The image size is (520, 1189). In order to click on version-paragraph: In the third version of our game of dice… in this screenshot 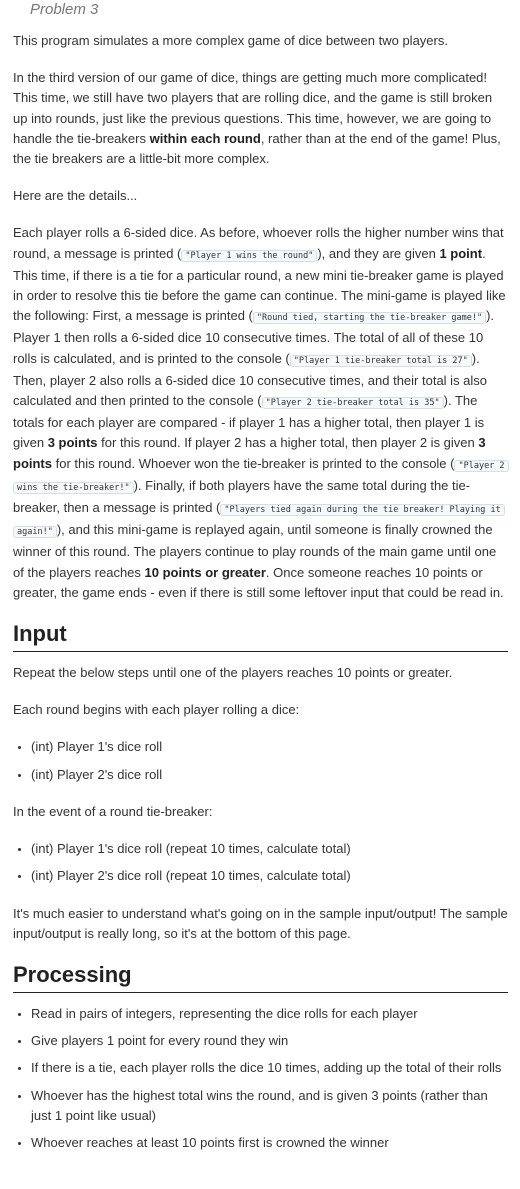, I will do `click(257, 118)`.